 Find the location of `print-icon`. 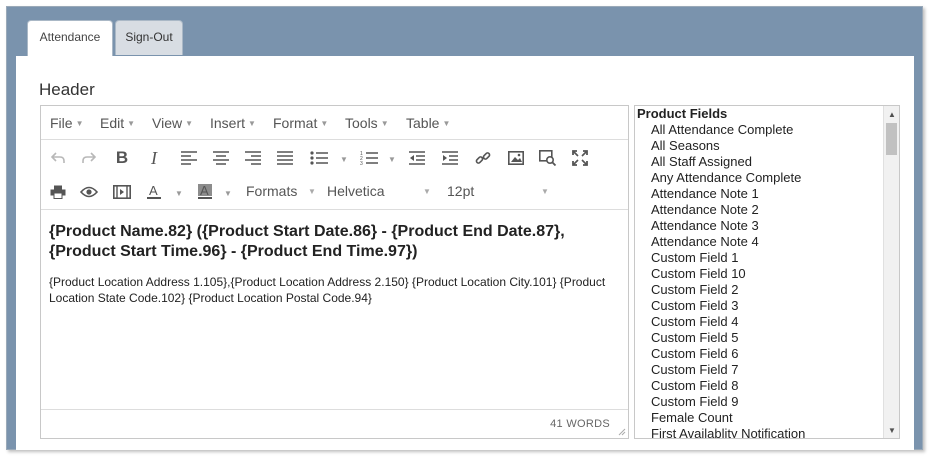

print-icon is located at coordinates (58, 192).